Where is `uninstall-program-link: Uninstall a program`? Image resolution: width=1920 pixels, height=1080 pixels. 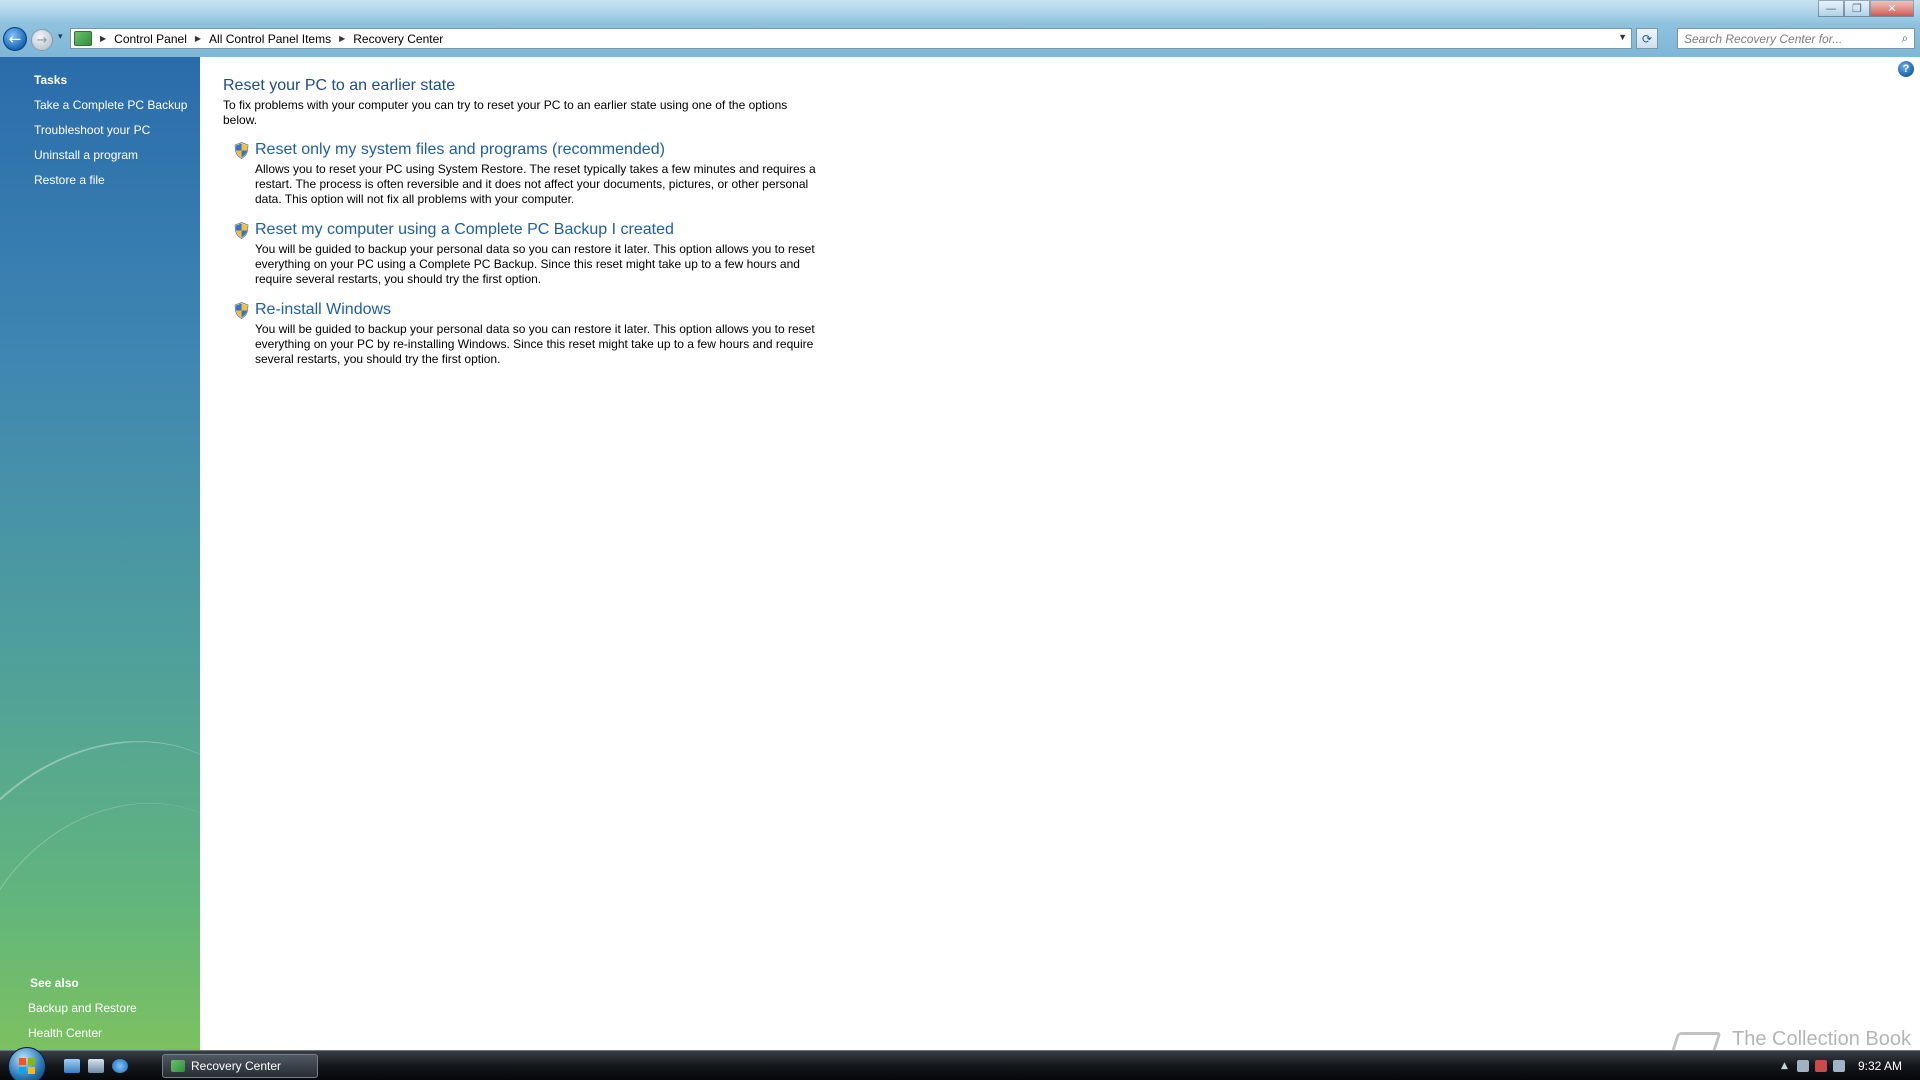
uninstall-program-link: Uninstall a program is located at coordinates (86, 155).